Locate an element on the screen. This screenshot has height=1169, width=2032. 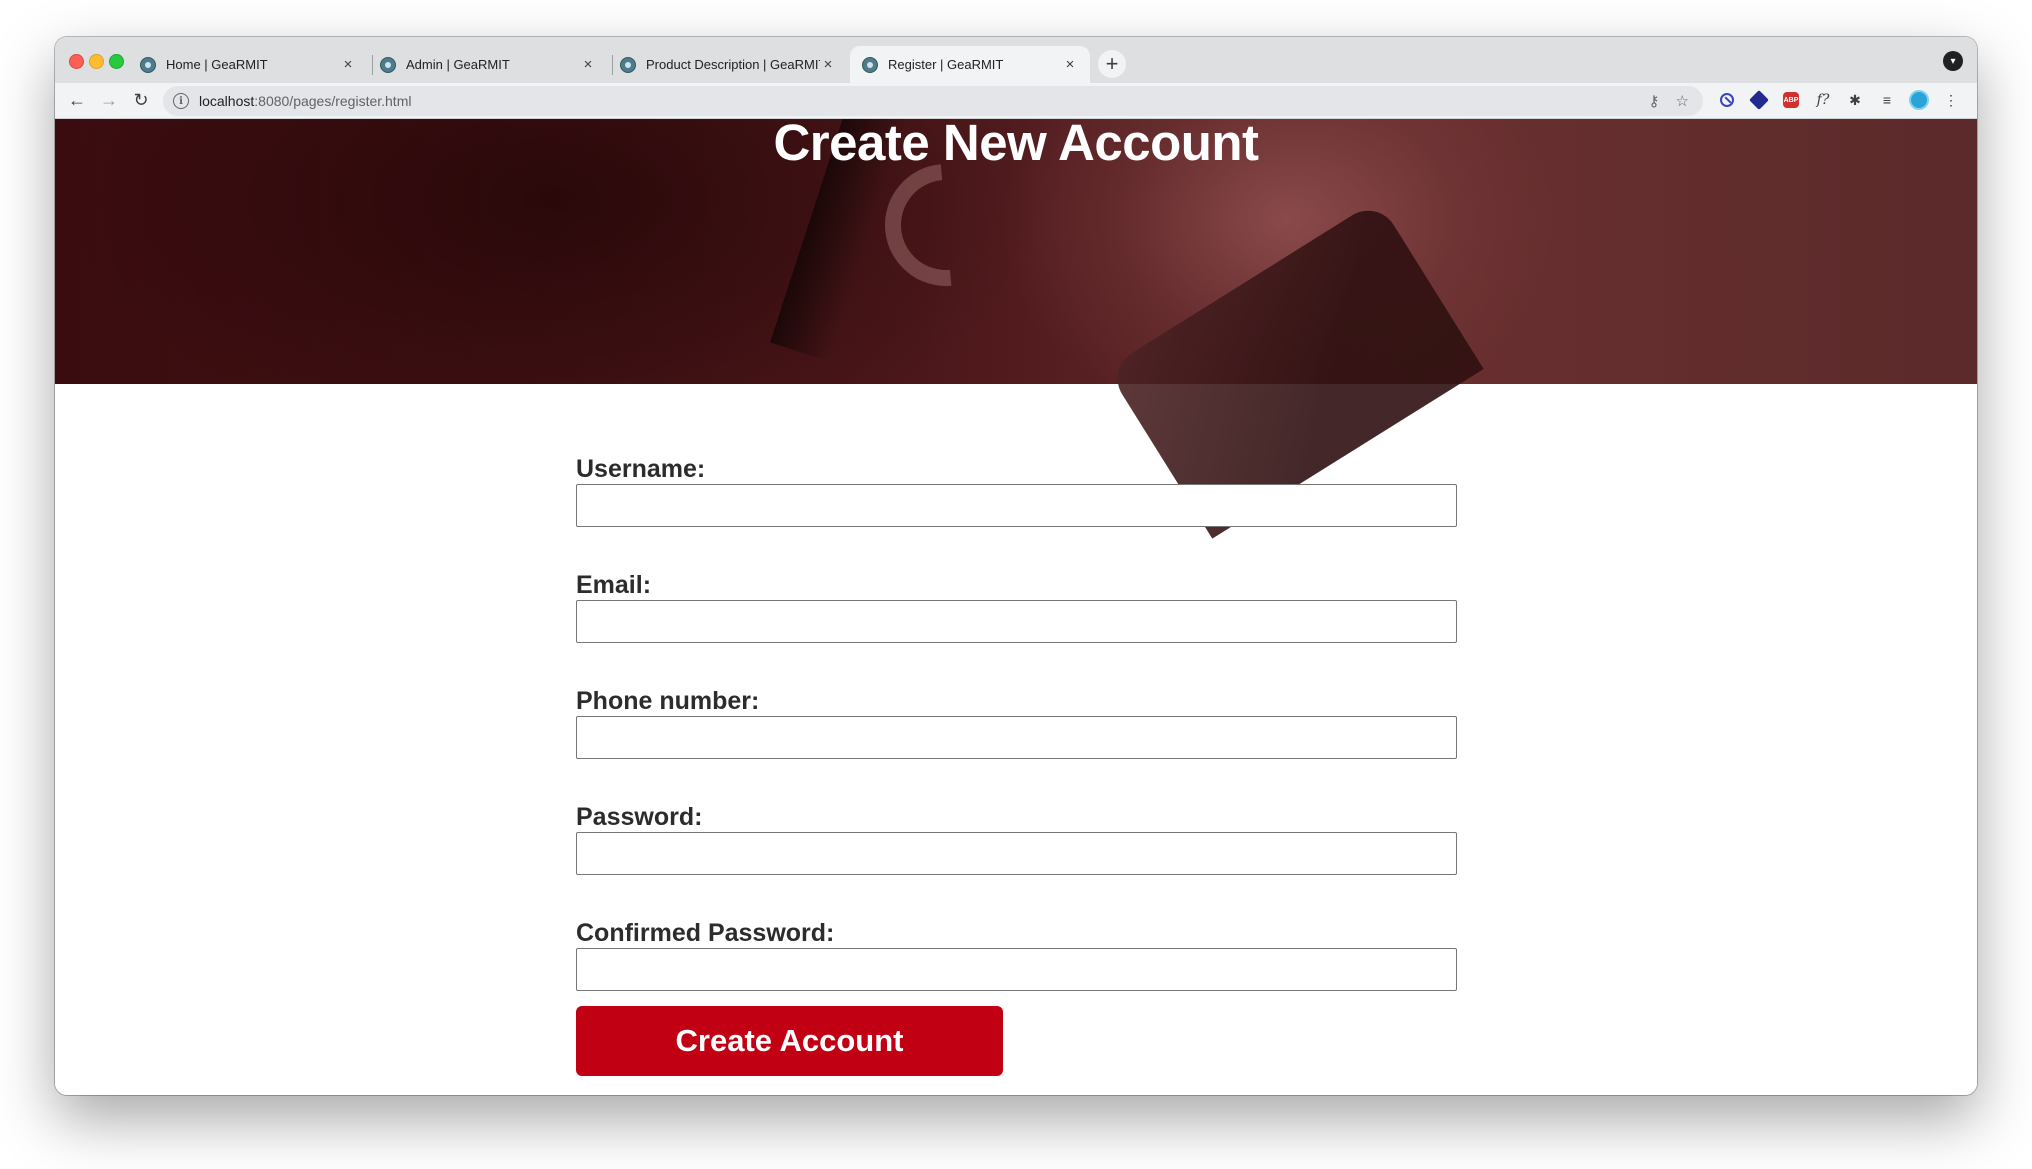
password-input is located at coordinates (1016, 853).